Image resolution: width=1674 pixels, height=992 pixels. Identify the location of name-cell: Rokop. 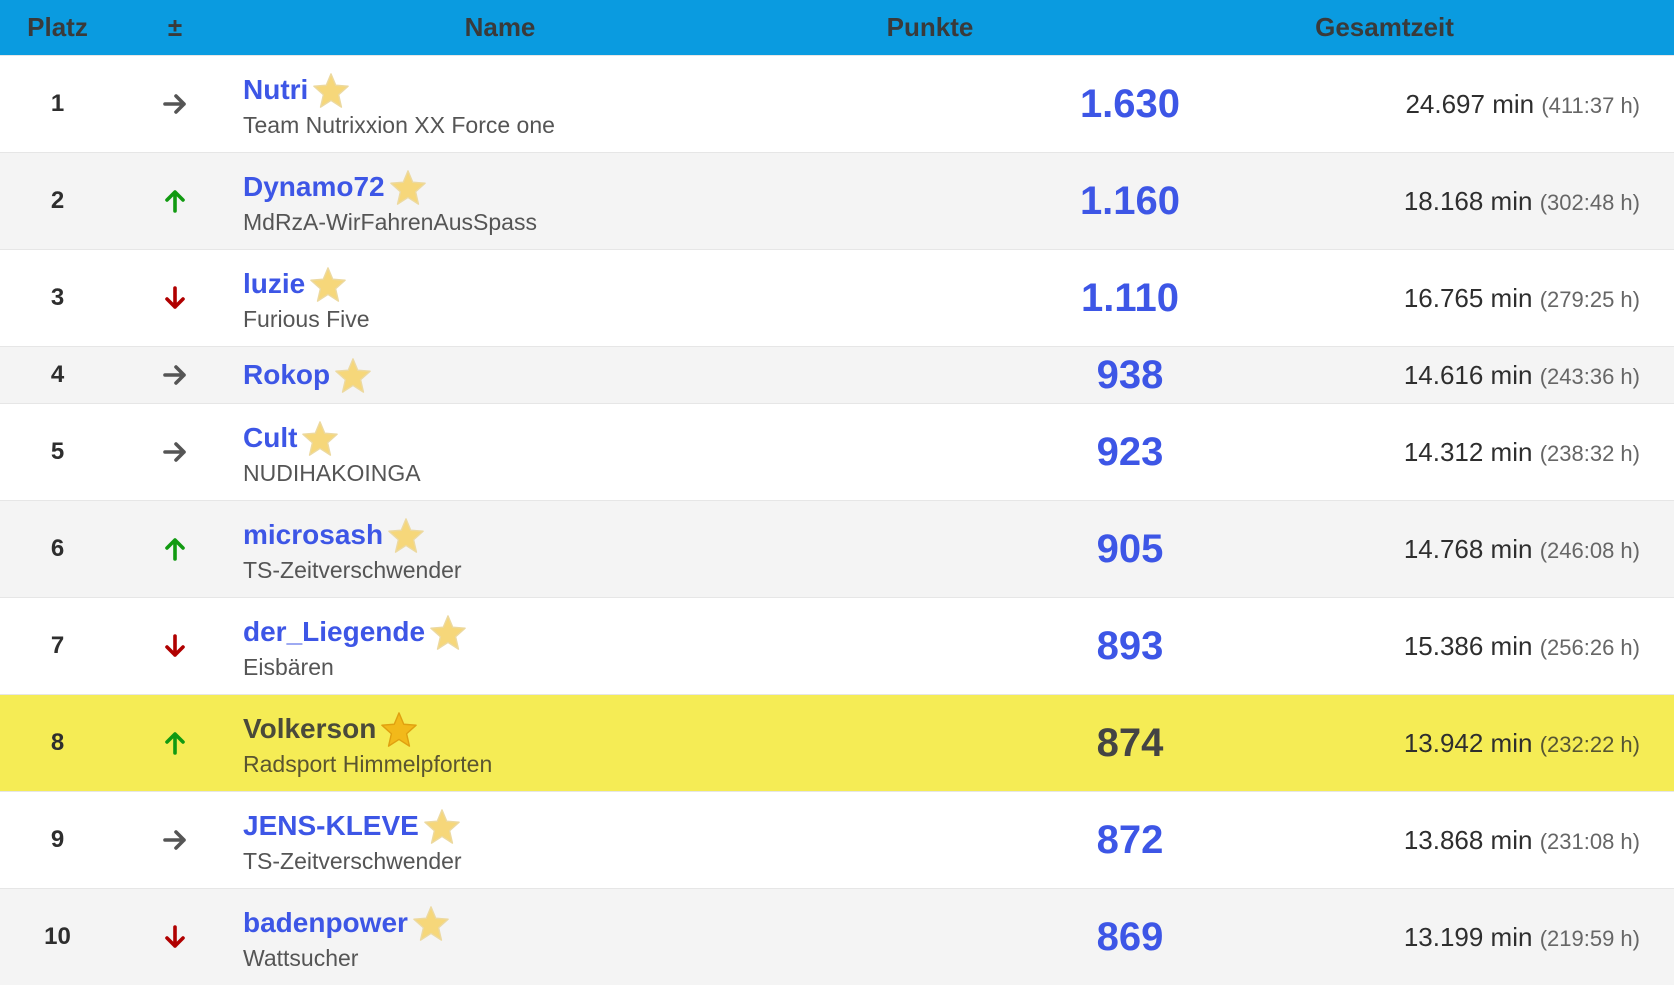
(600, 375).